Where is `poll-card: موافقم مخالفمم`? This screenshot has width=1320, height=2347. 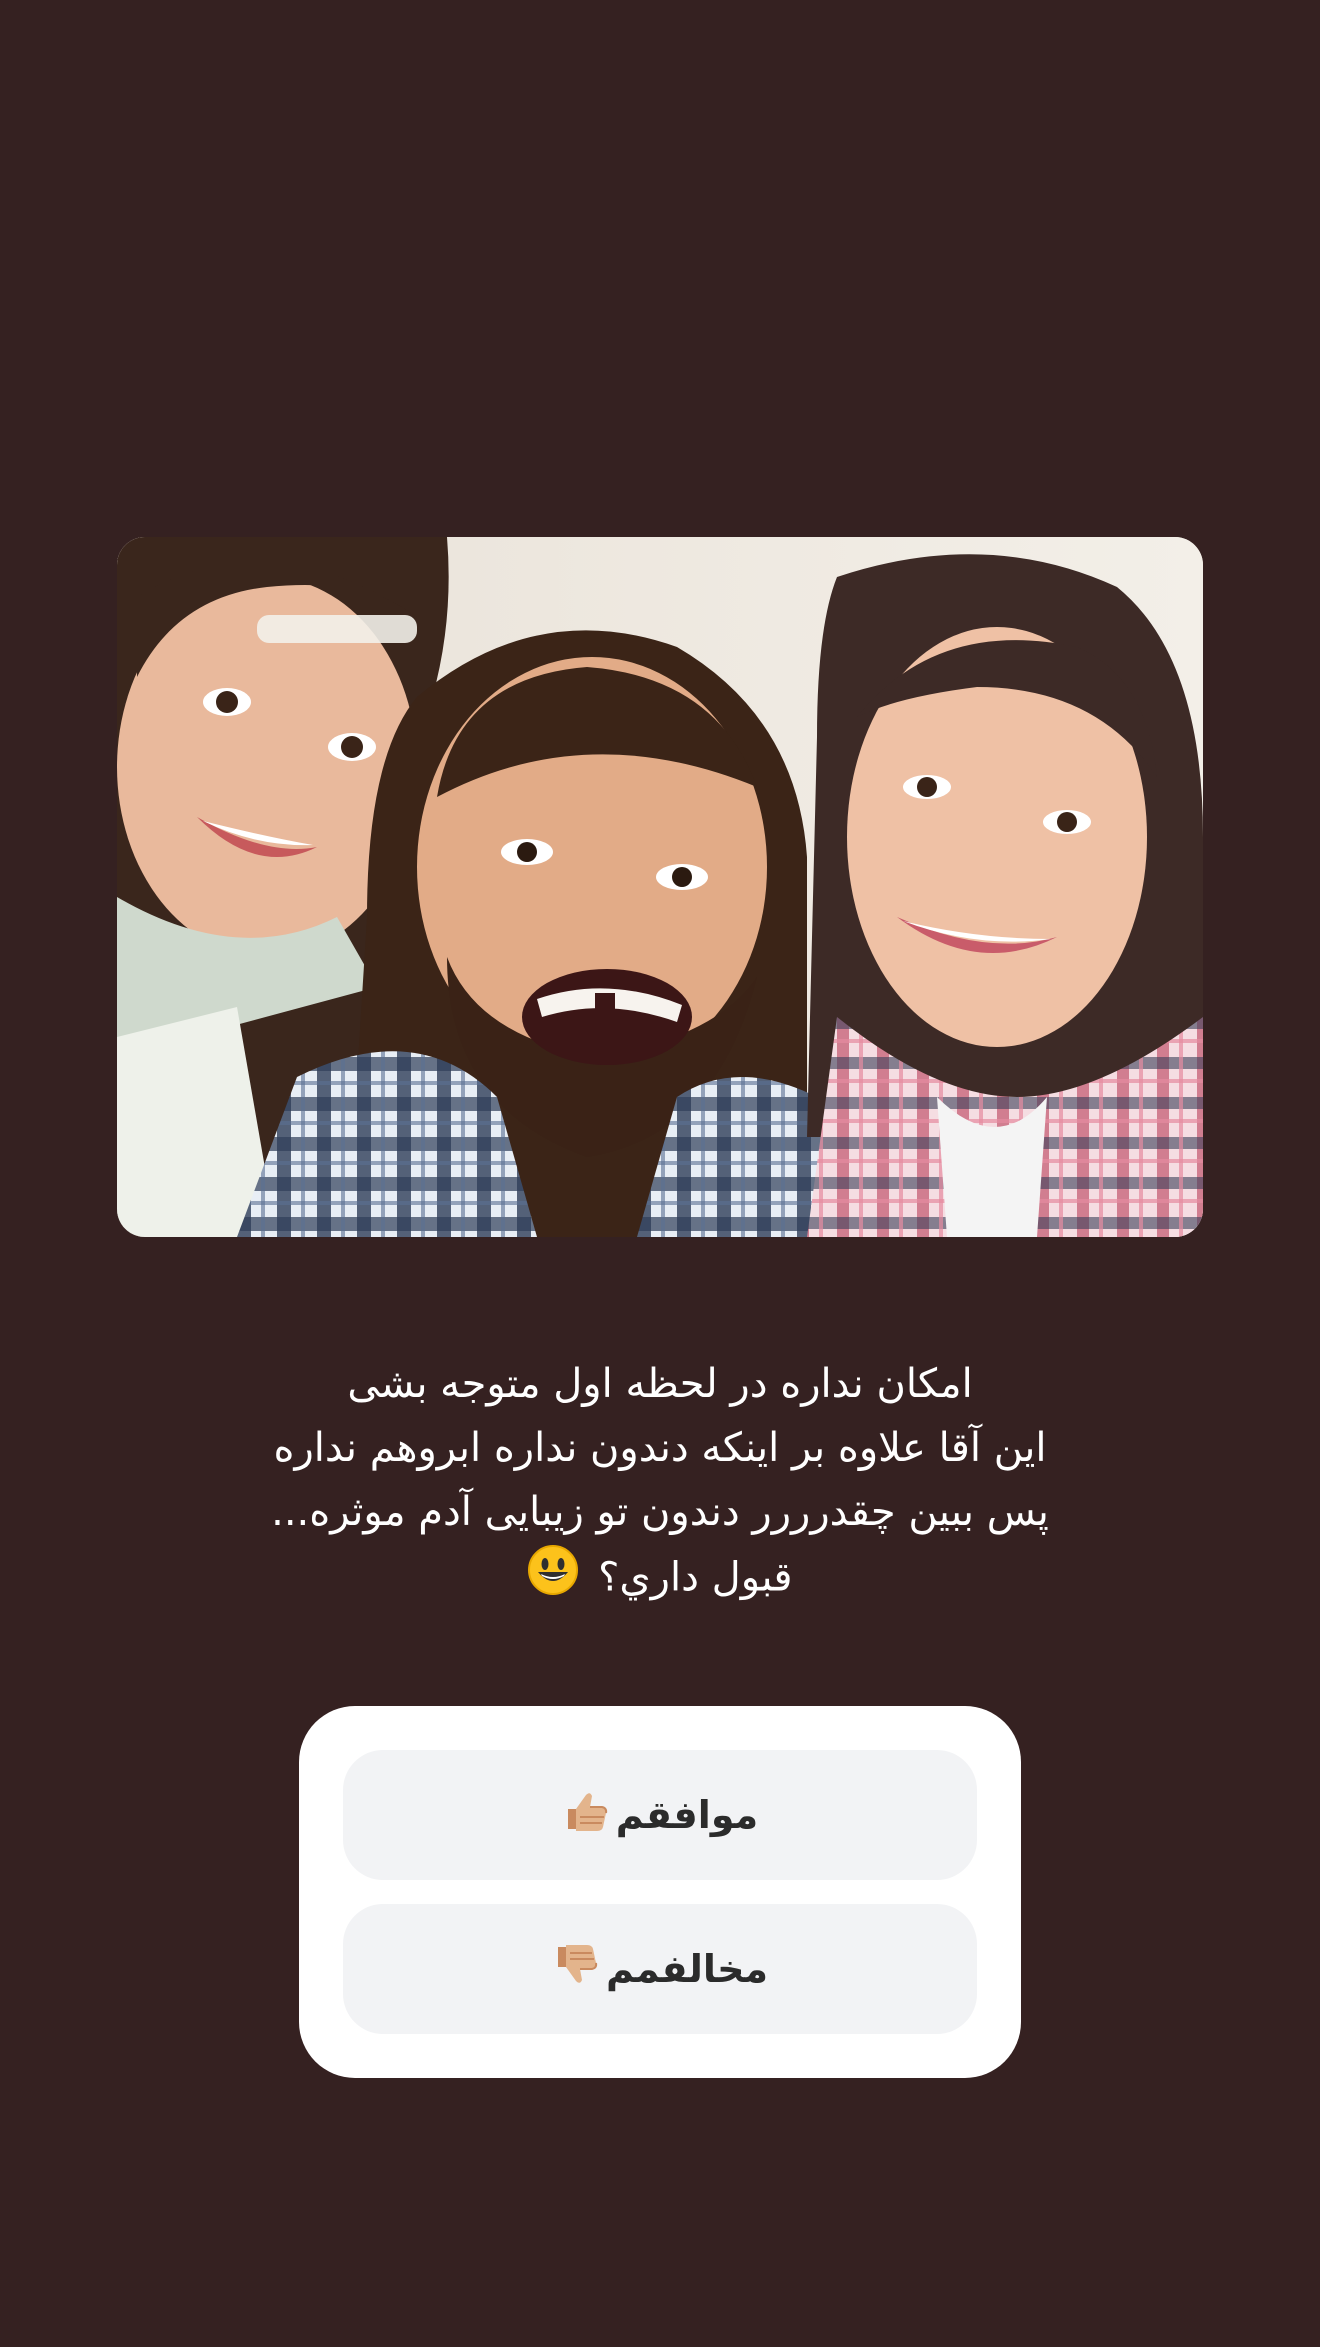
poll-card: موافقم مخالفمم is located at coordinates (660, 1892).